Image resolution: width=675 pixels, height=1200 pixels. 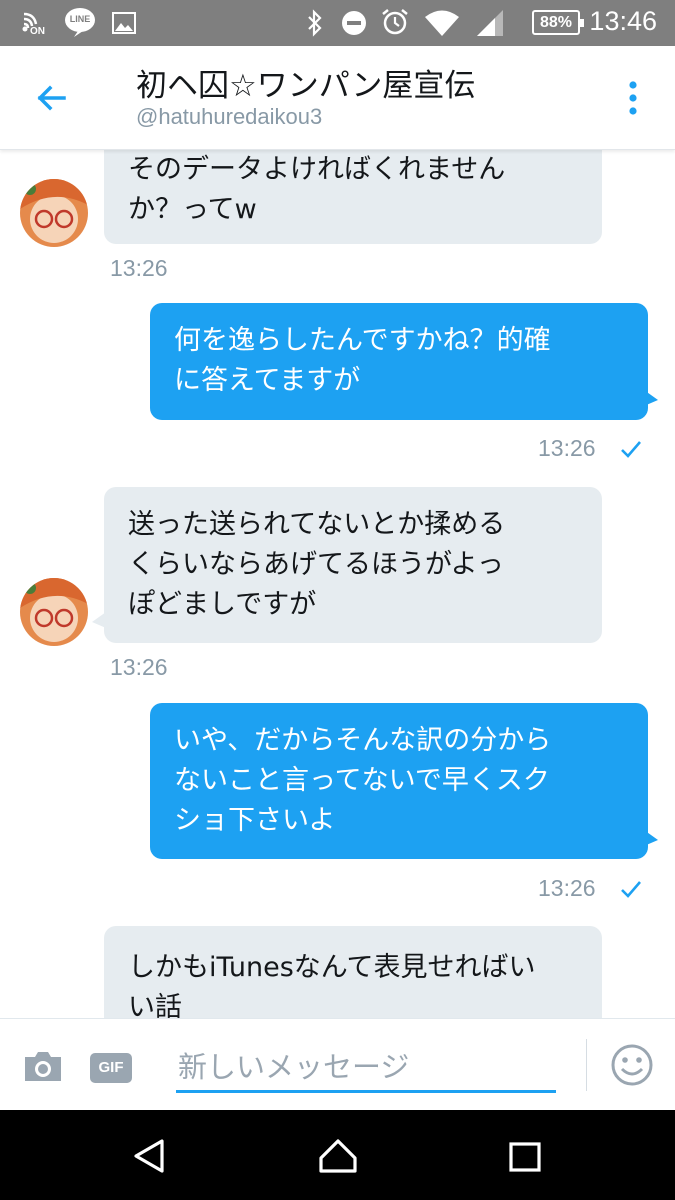 What do you see at coordinates (43, 1068) in the screenshot?
I see `camera-icon` at bounding box center [43, 1068].